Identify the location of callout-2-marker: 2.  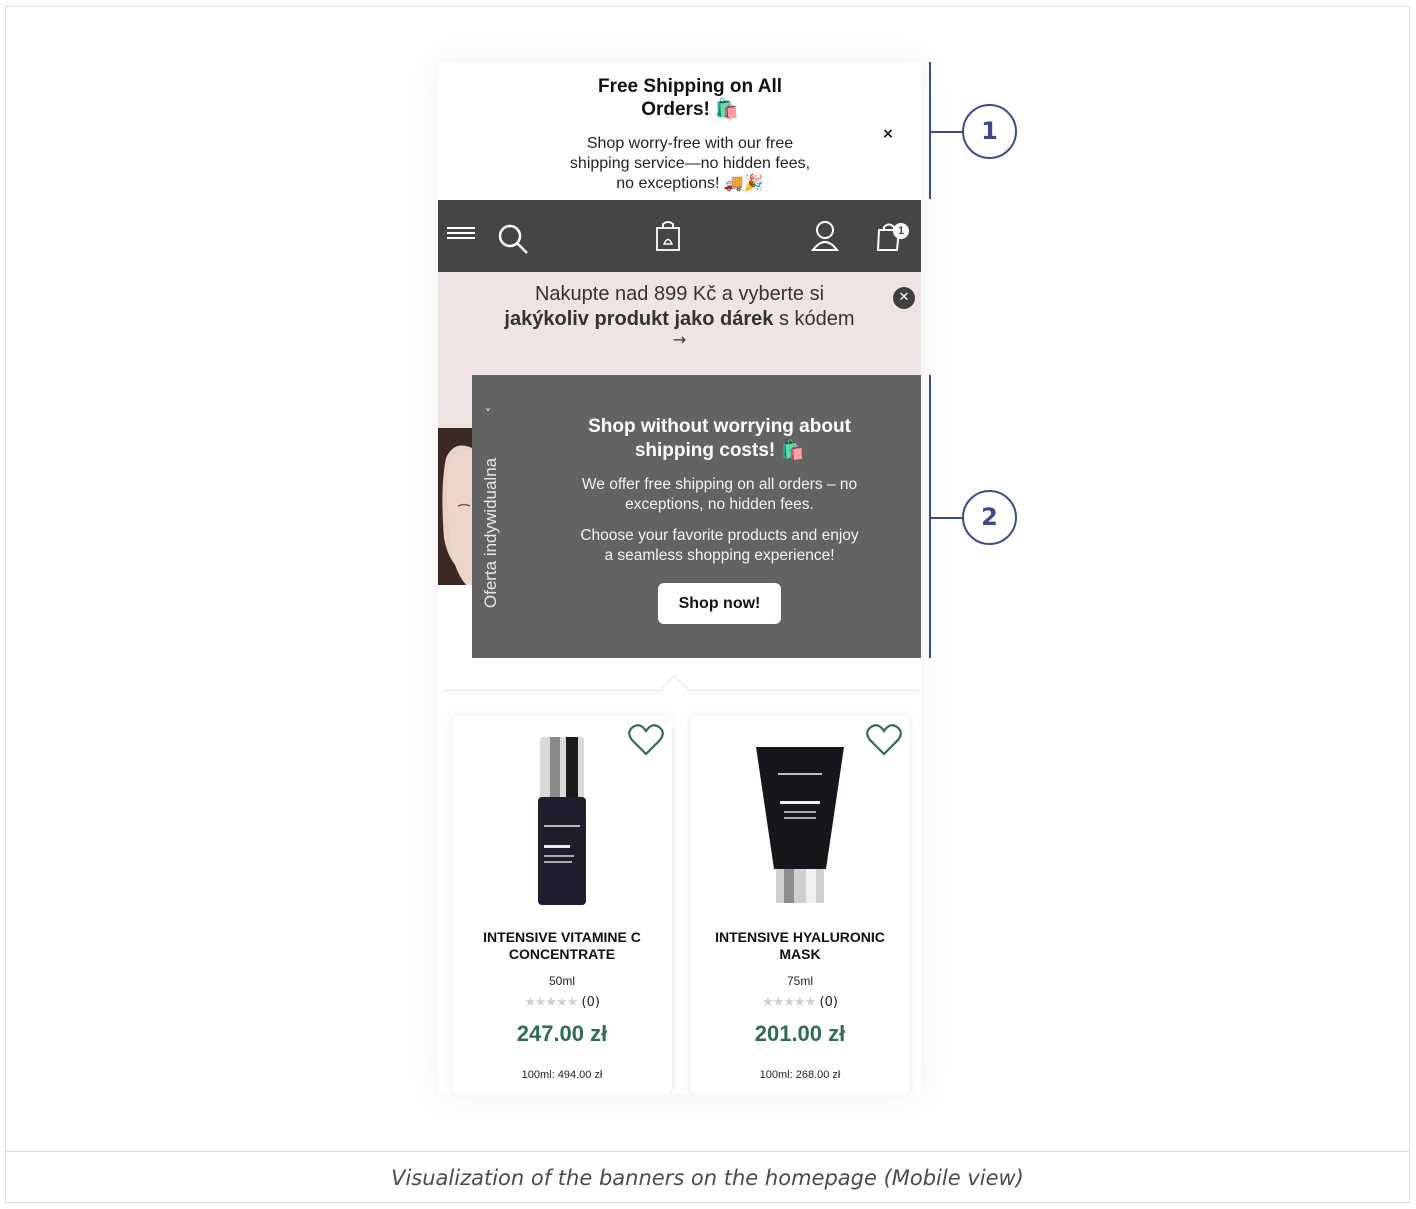
(989, 517).